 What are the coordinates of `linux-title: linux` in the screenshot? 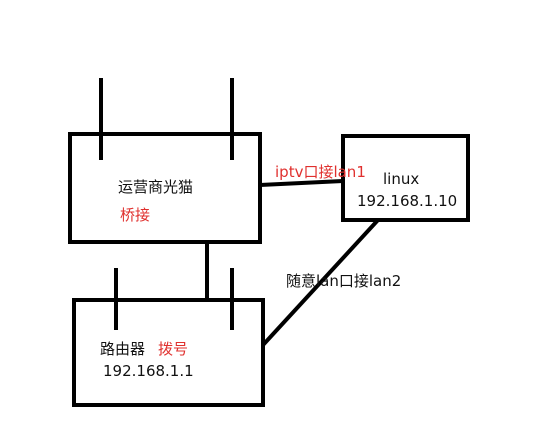 It's located at (401, 179).